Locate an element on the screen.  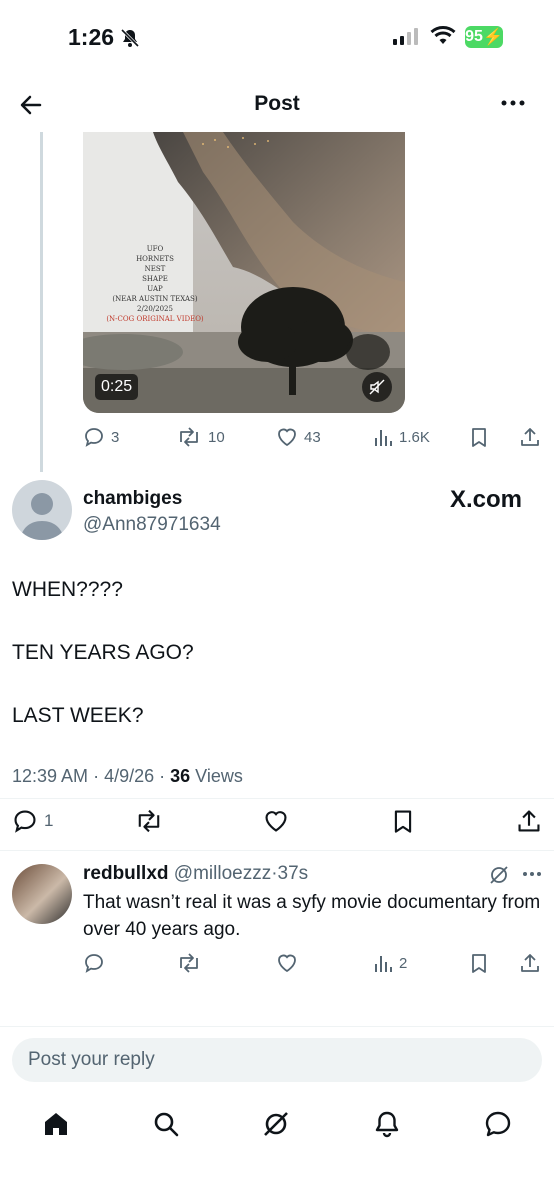
post-text-line: WHEN???? is located at coordinates (67, 589).